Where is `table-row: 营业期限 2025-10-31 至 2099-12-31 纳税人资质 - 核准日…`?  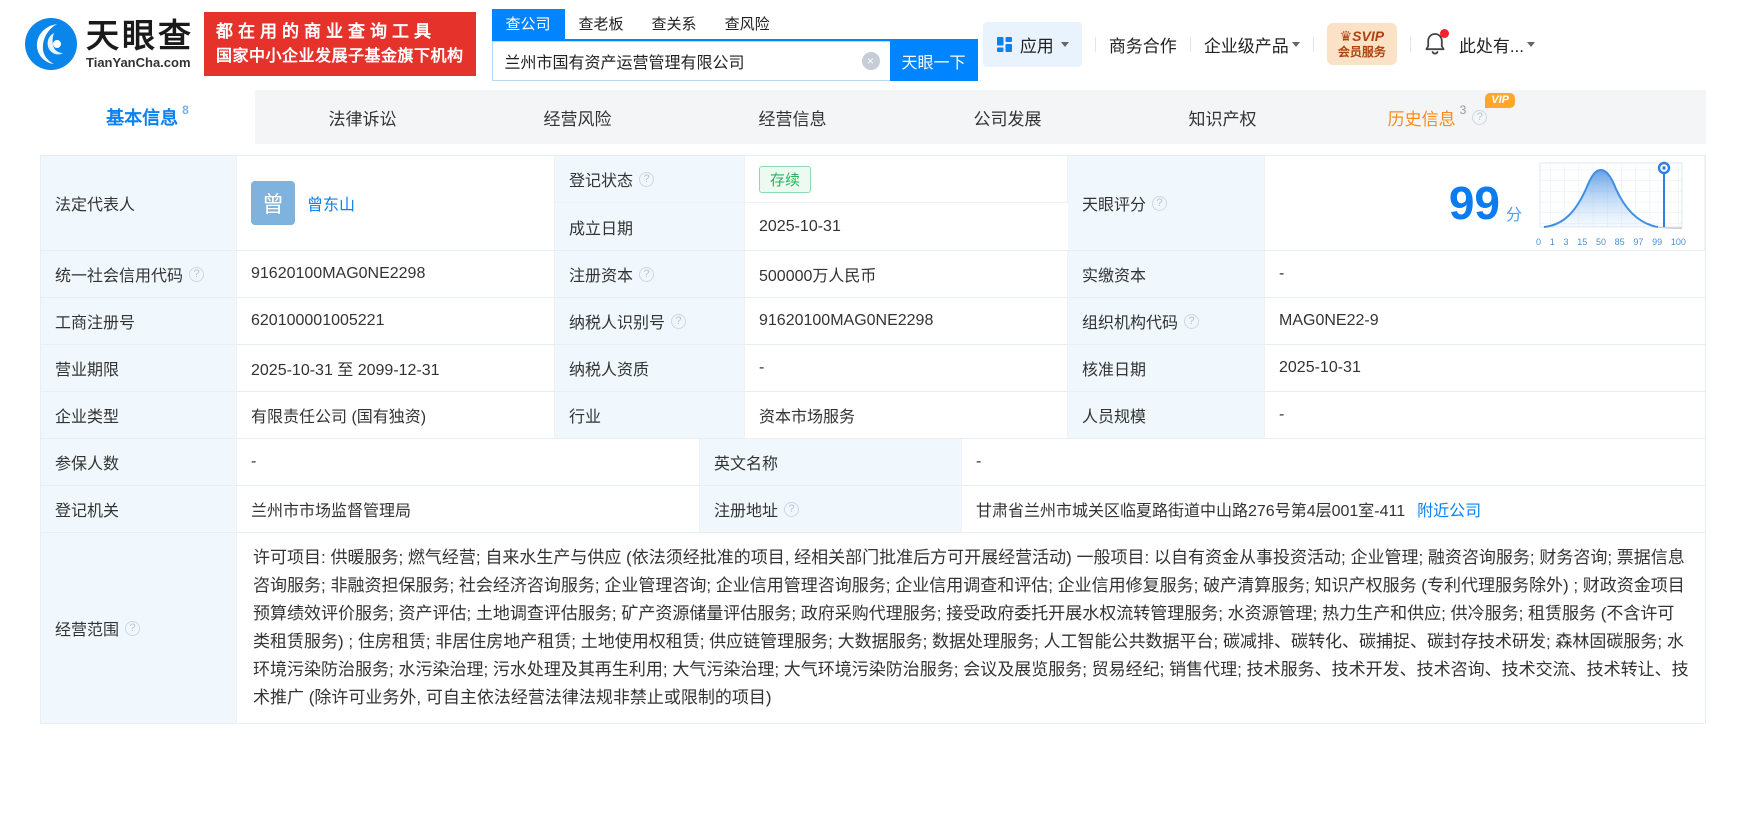 table-row: 营业期限 2025-10-31 至 2099-12-31 纳税人资质 - 核准日… is located at coordinates (873, 368).